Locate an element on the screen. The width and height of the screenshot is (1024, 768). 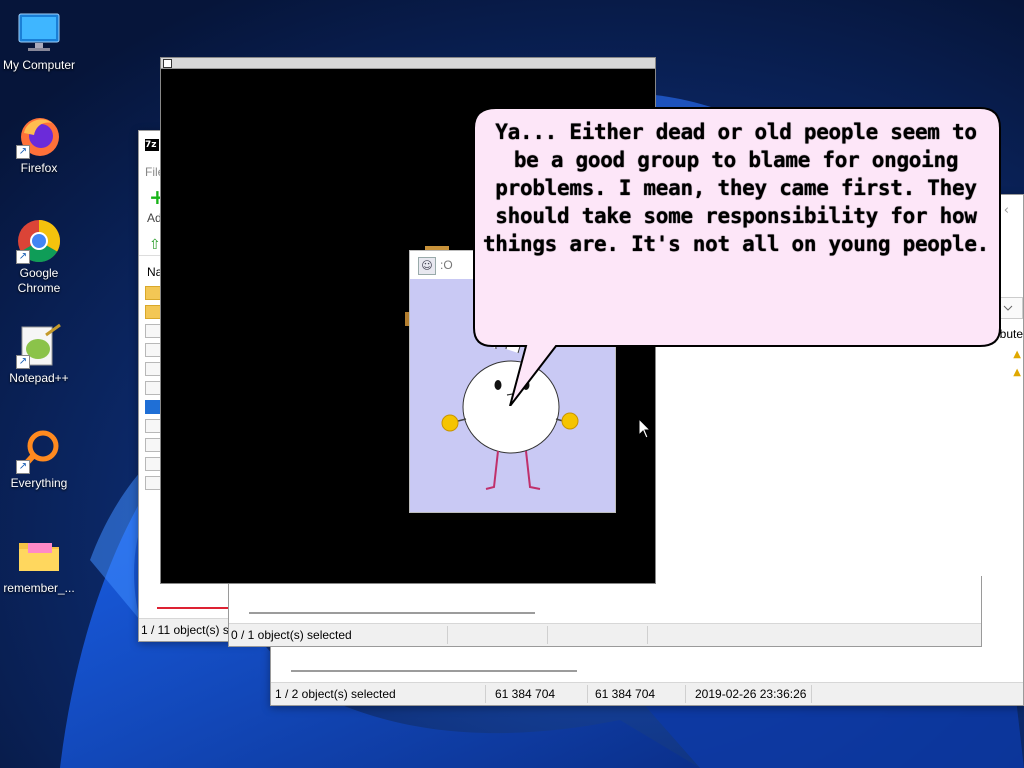
notepadpp-icon: ↗ is located at coordinates (39, 346).